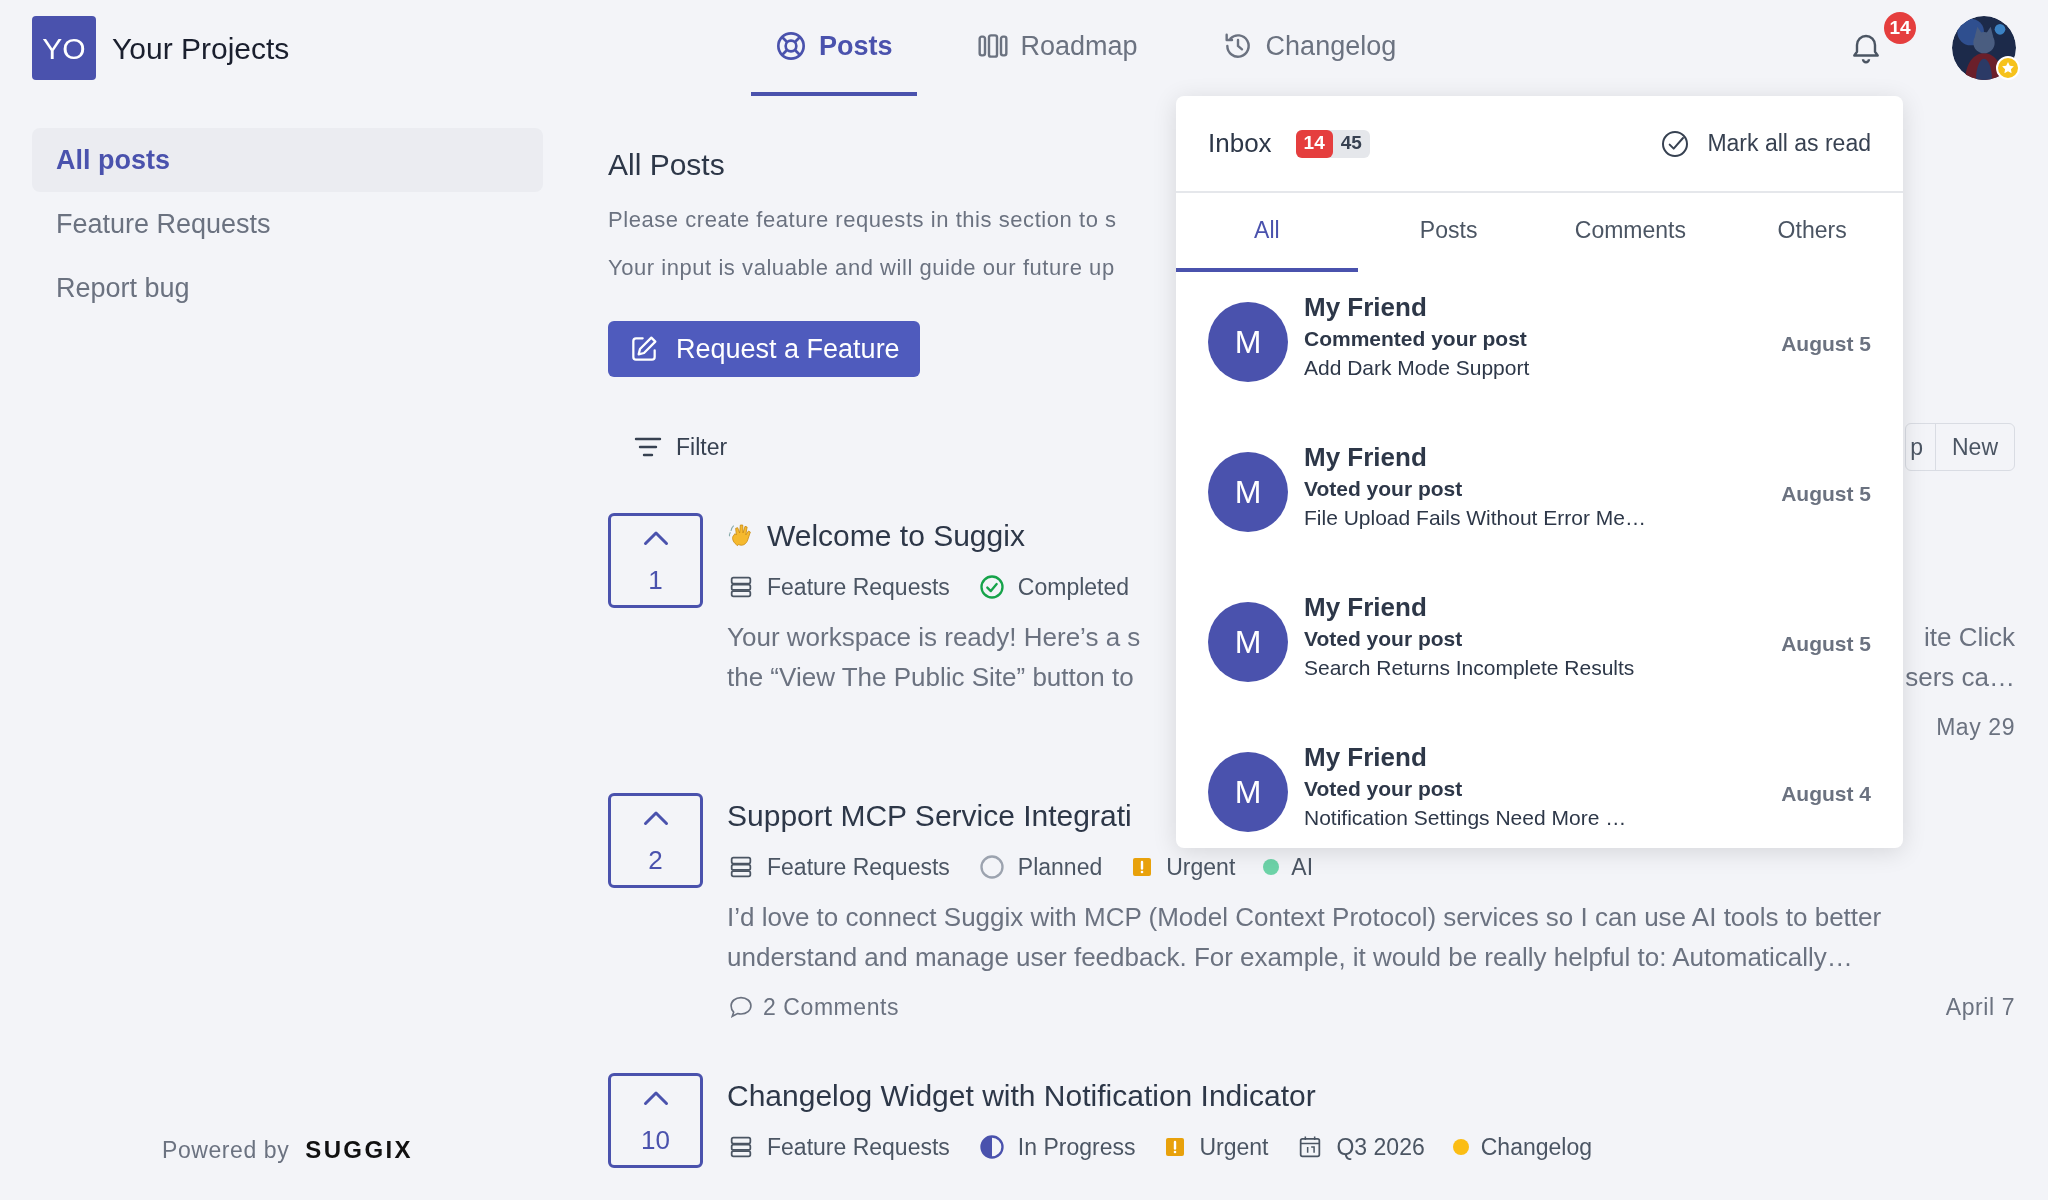 The width and height of the screenshot is (2048, 1200). What do you see at coordinates (930, 677) in the screenshot?
I see `post-excerpt: the “View The Public Site” button to` at bounding box center [930, 677].